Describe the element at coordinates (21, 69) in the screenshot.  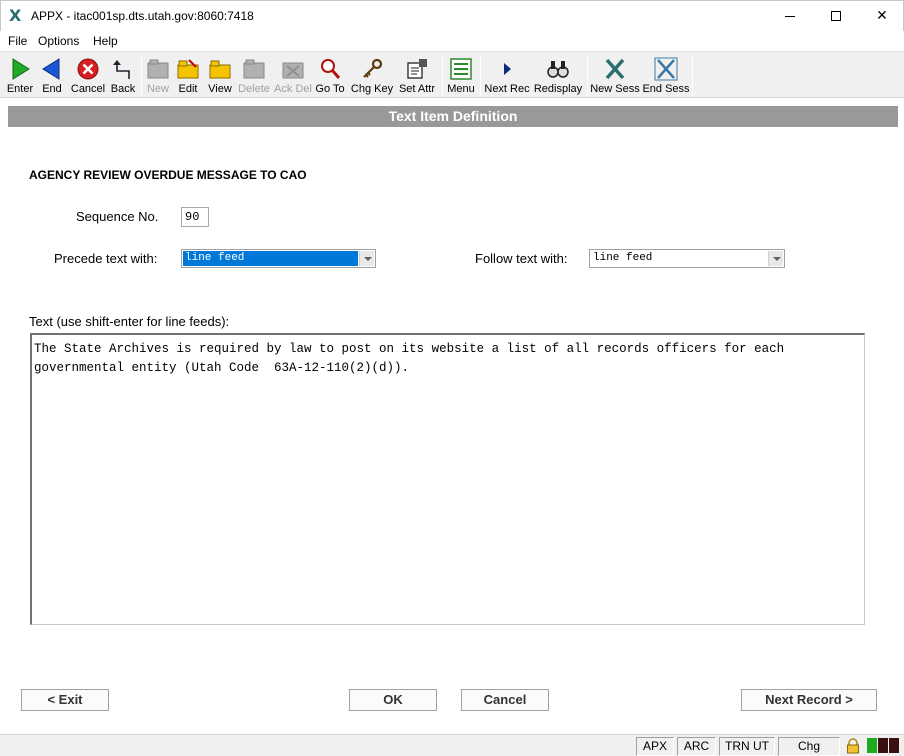
I see `play-green-icon` at that location.